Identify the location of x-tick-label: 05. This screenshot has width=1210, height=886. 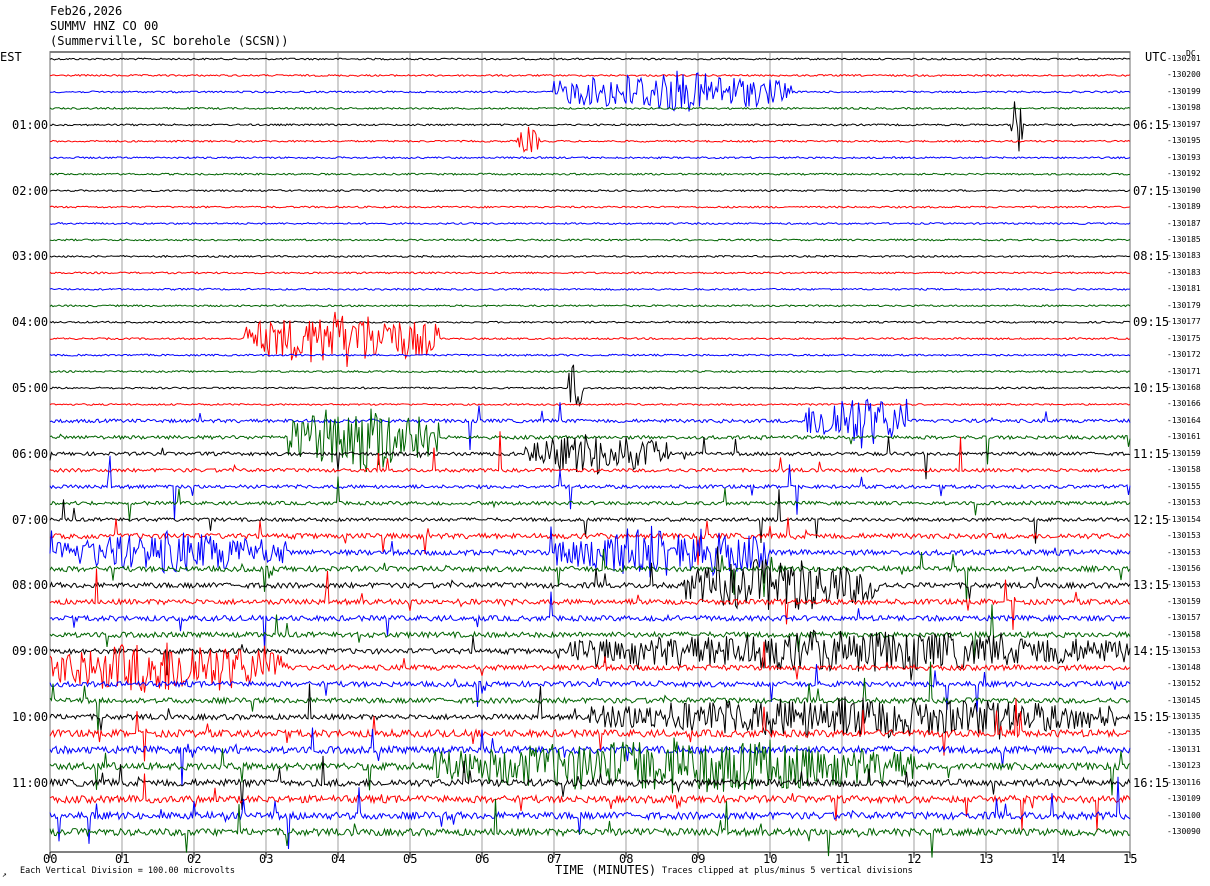
(410, 859).